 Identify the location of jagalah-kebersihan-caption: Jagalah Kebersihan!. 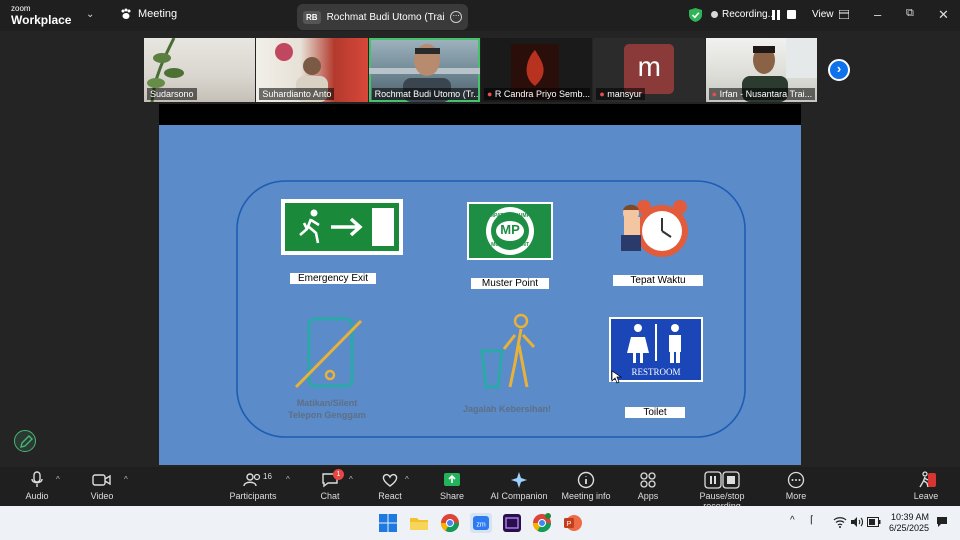
(507, 409).